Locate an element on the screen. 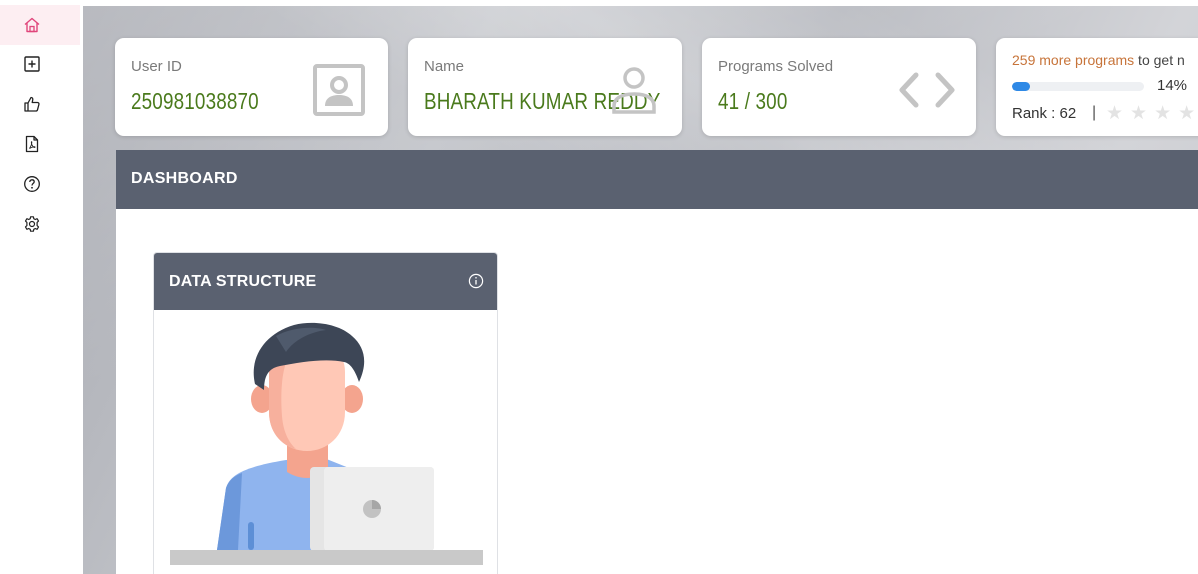 This screenshot has width=1198, height=574. sidebar-item-home is located at coordinates (40, 25).